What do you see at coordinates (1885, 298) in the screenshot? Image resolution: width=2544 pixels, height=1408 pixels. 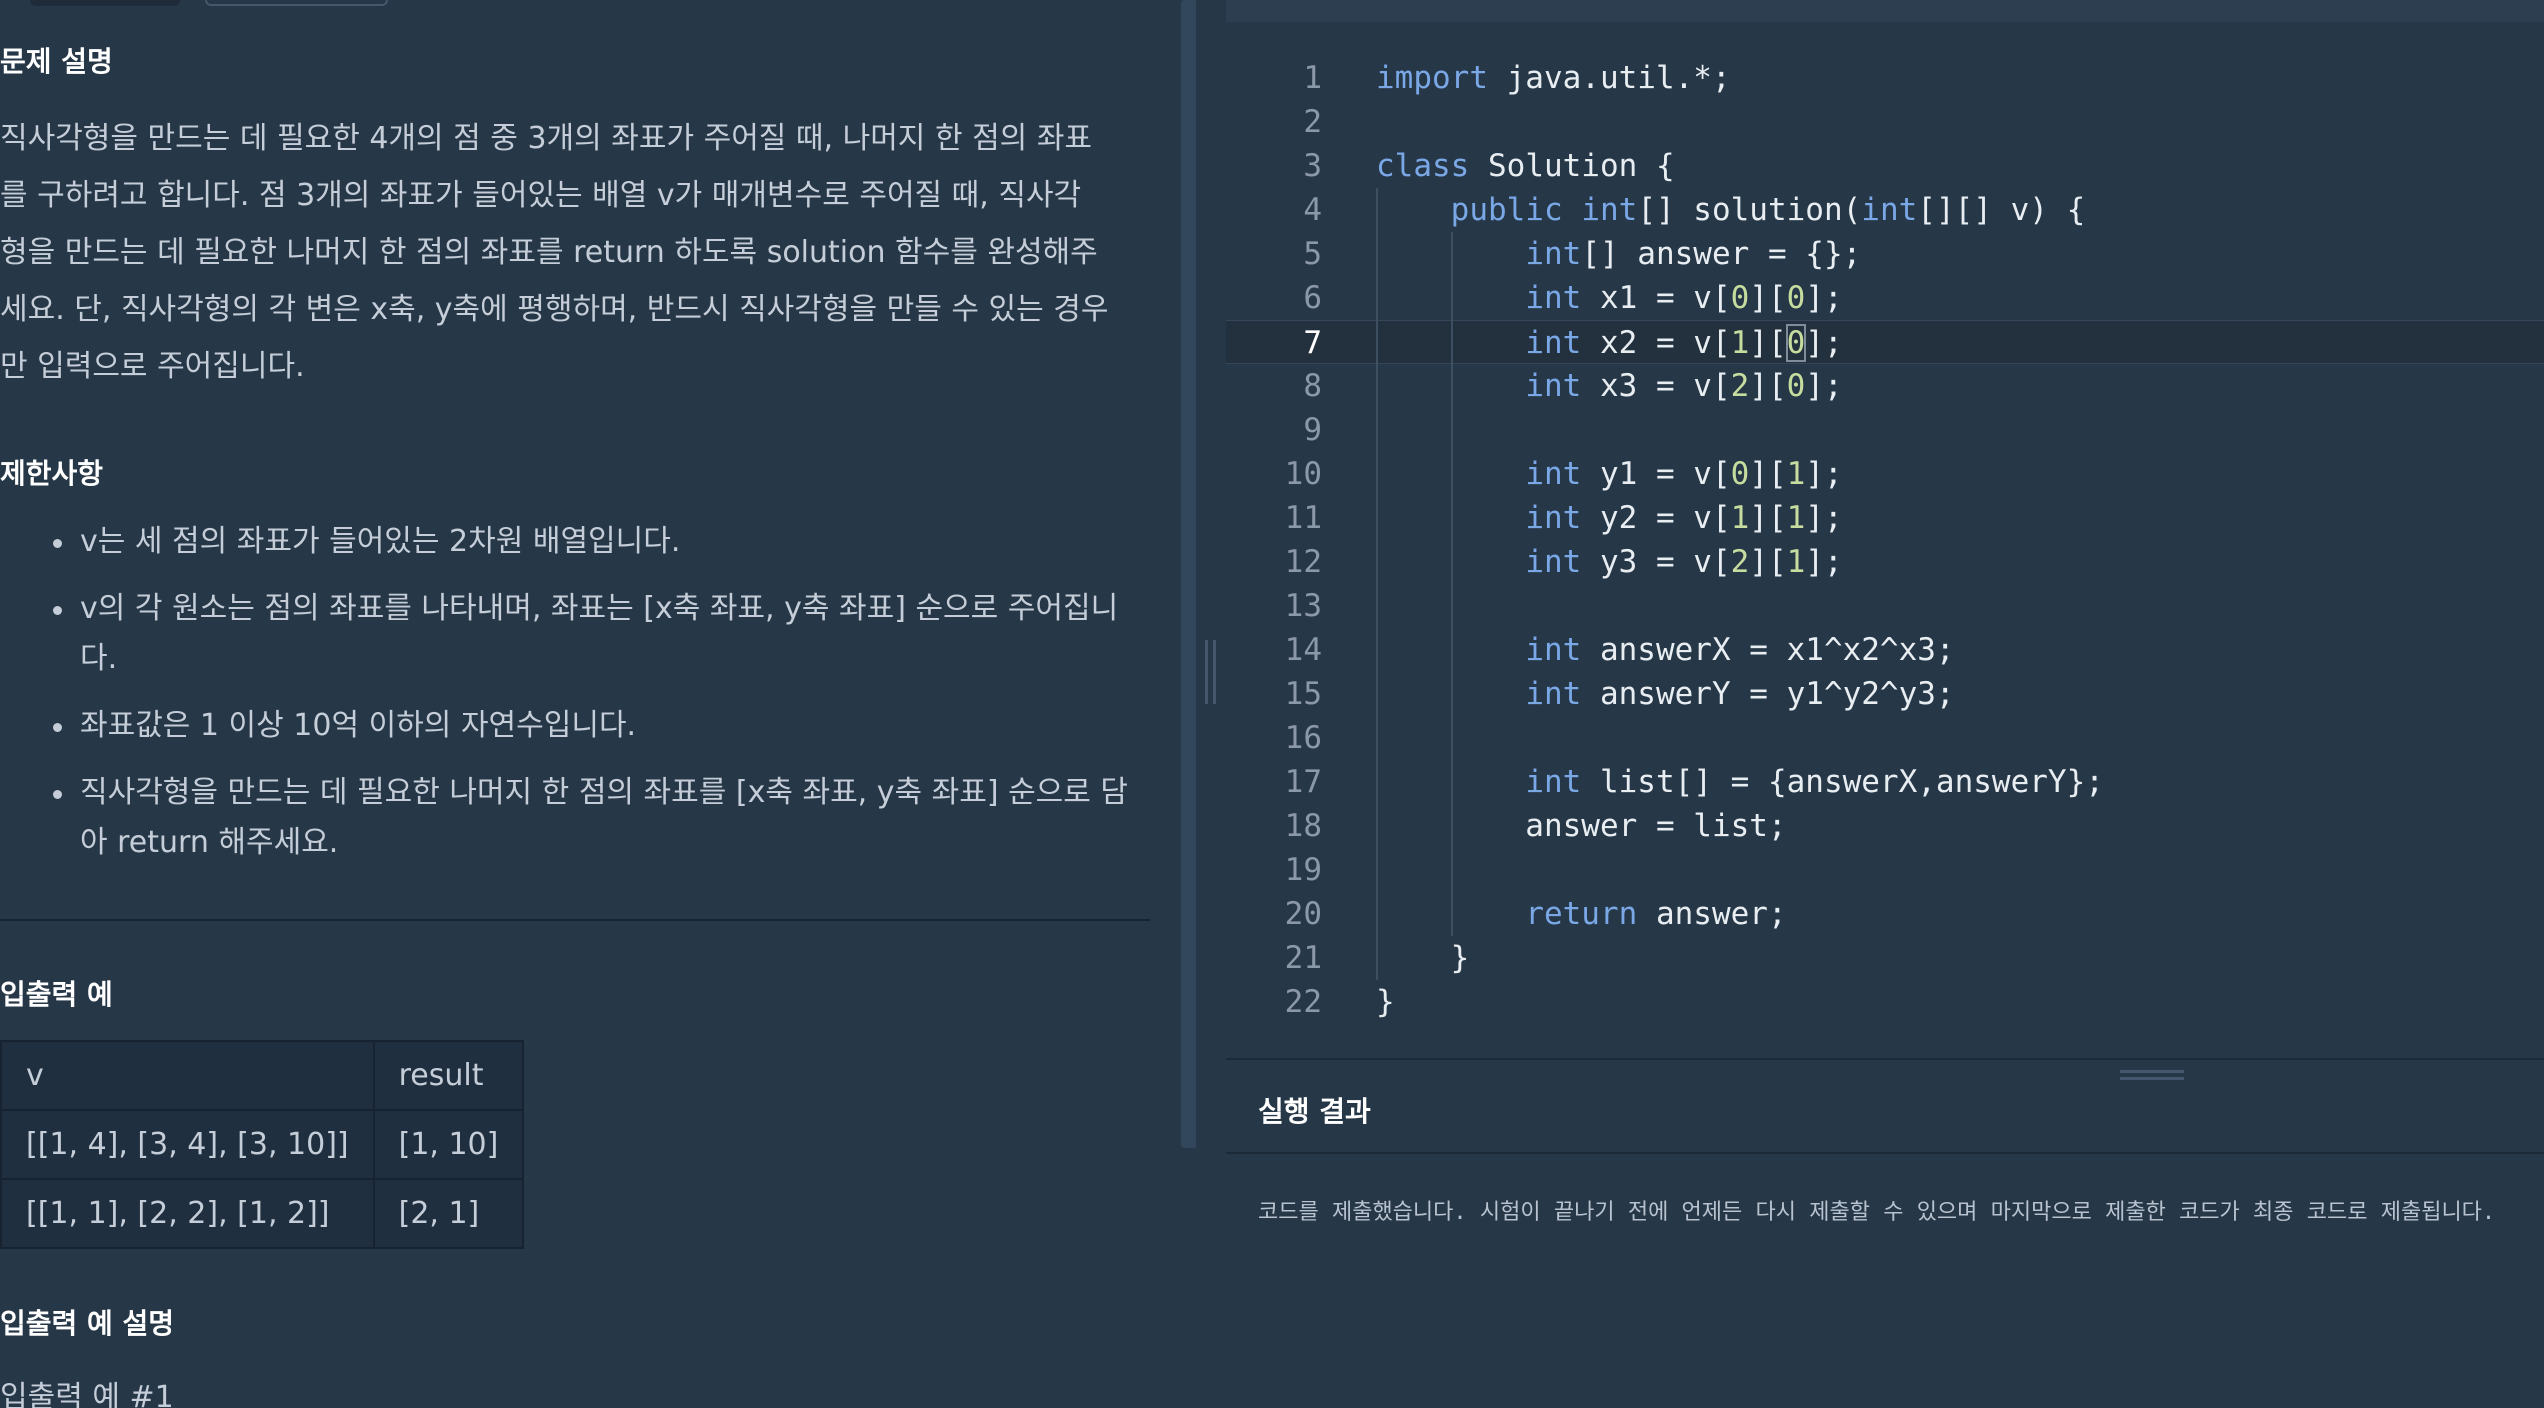 I see `code-line: 6 int x1 = v[0][0];` at bounding box center [1885, 298].